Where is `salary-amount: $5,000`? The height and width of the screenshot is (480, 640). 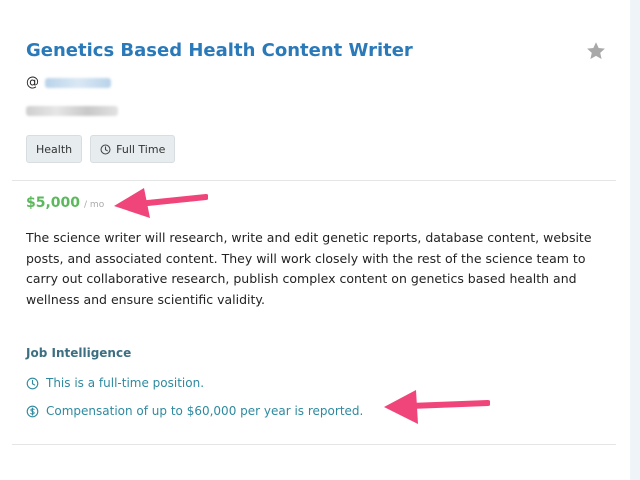 salary-amount: $5,000 is located at coordinates (53, 203).